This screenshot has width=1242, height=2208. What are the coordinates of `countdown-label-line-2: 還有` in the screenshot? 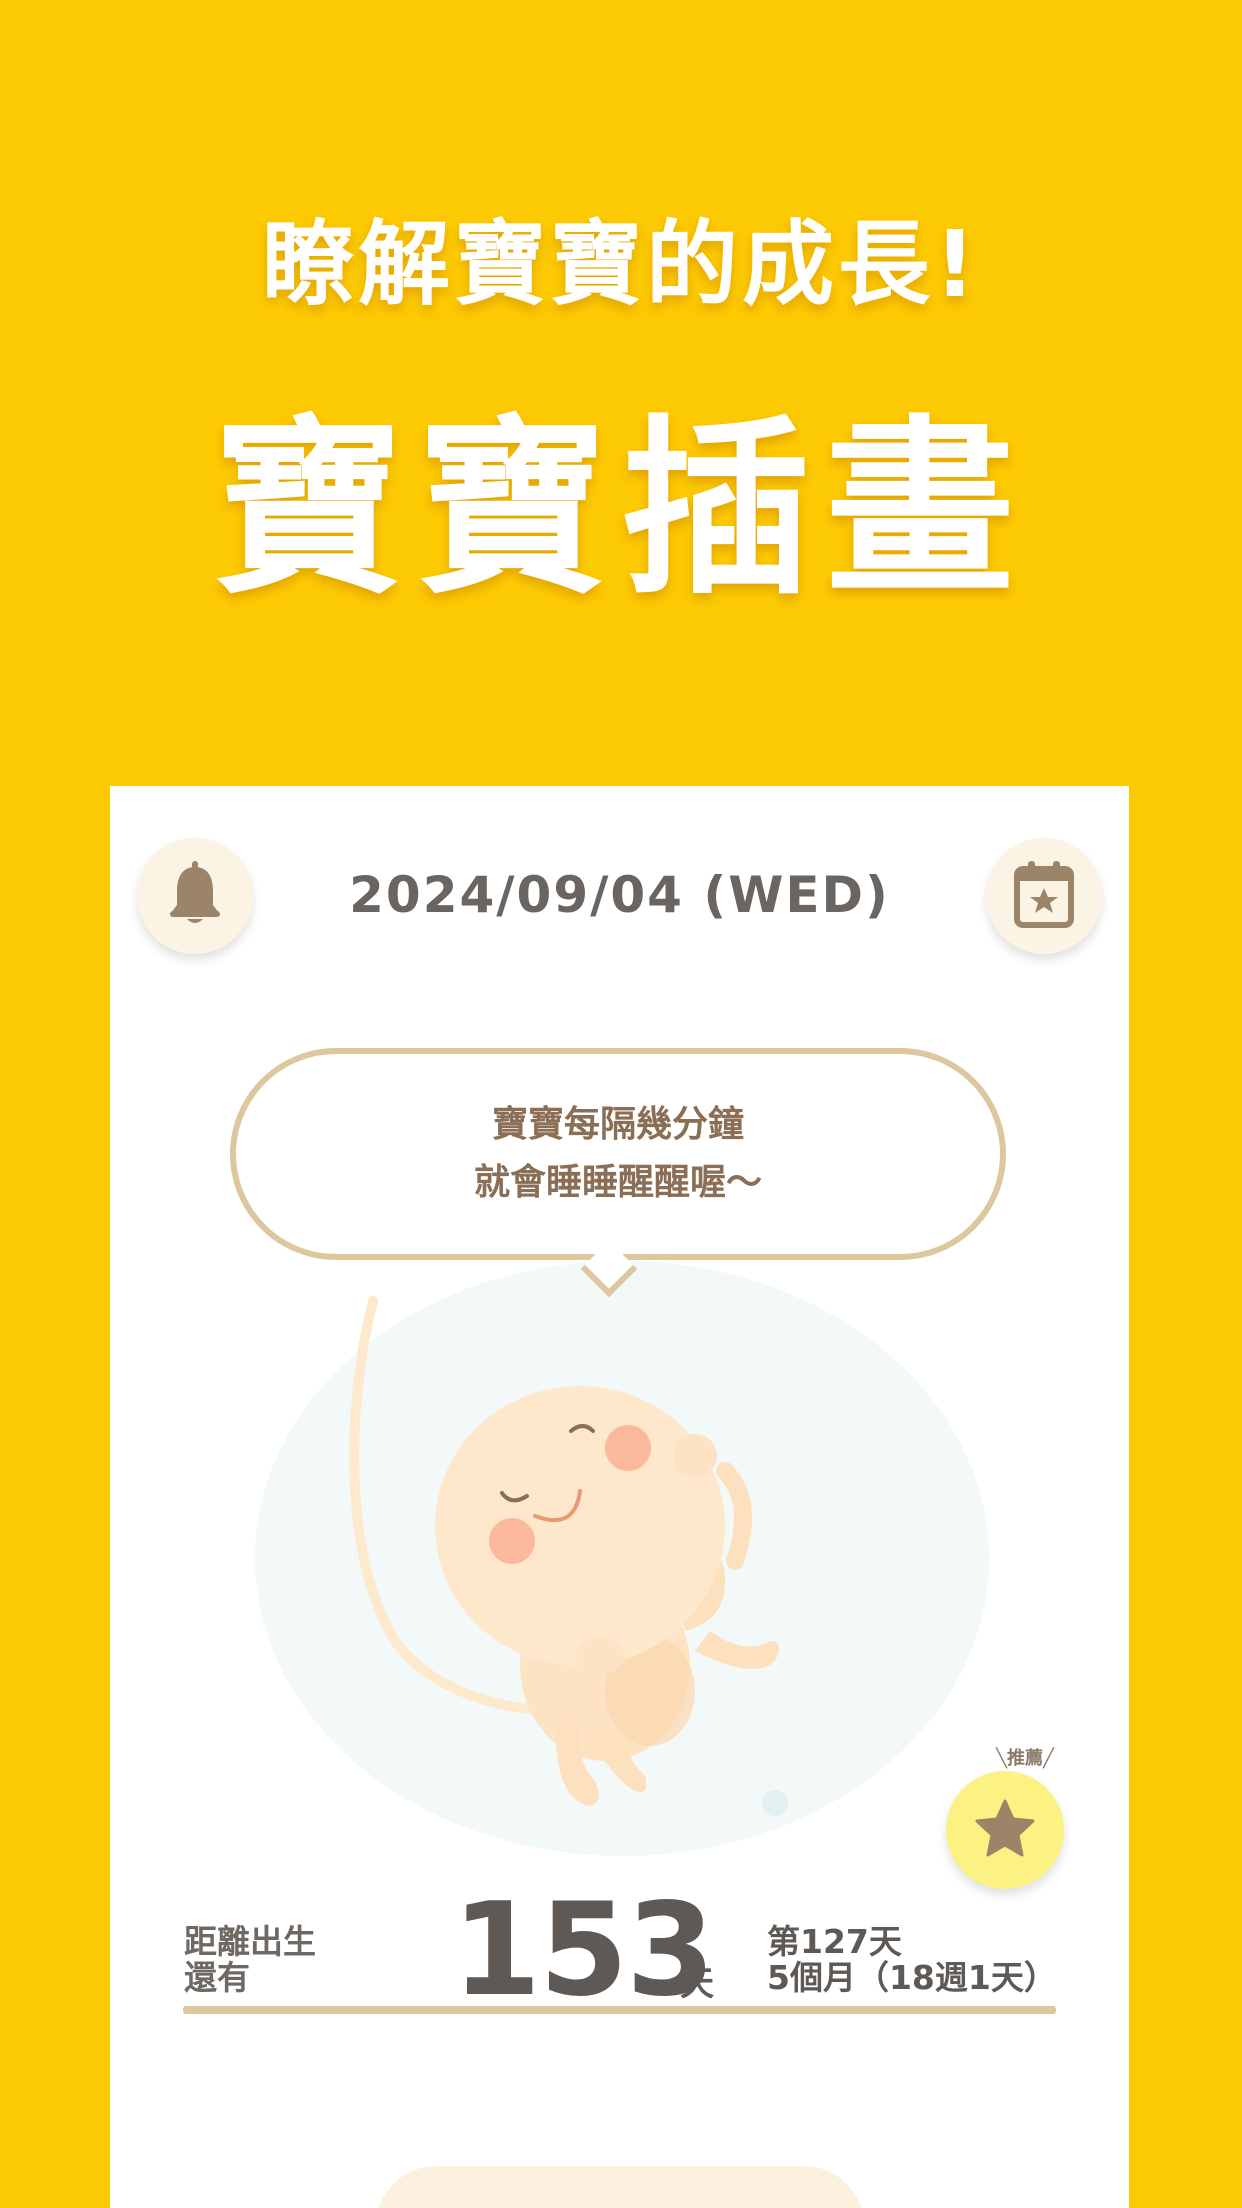 It's located at (217, 1977).